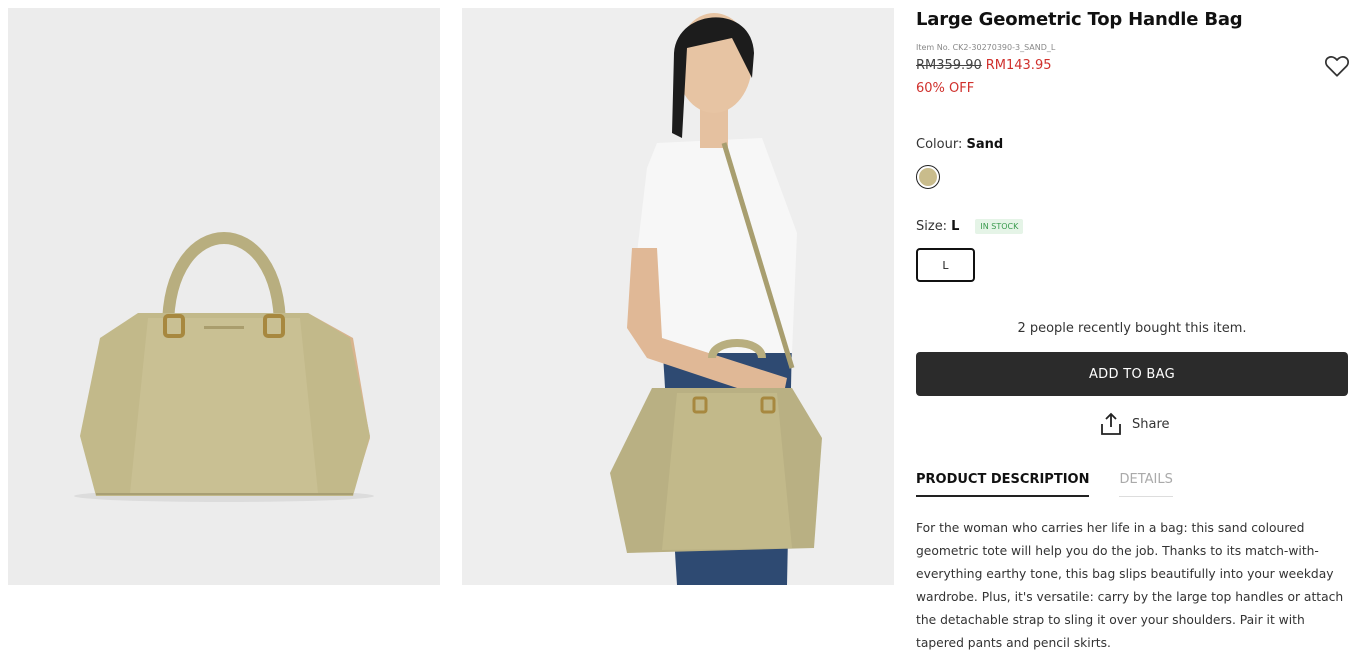 Image resolution: width=1359 pixels, height=660 pixels. Describe the element at coordinates (970, 226) in the screenshot. I see `size-row: Size: L IN STOCK` at that location.